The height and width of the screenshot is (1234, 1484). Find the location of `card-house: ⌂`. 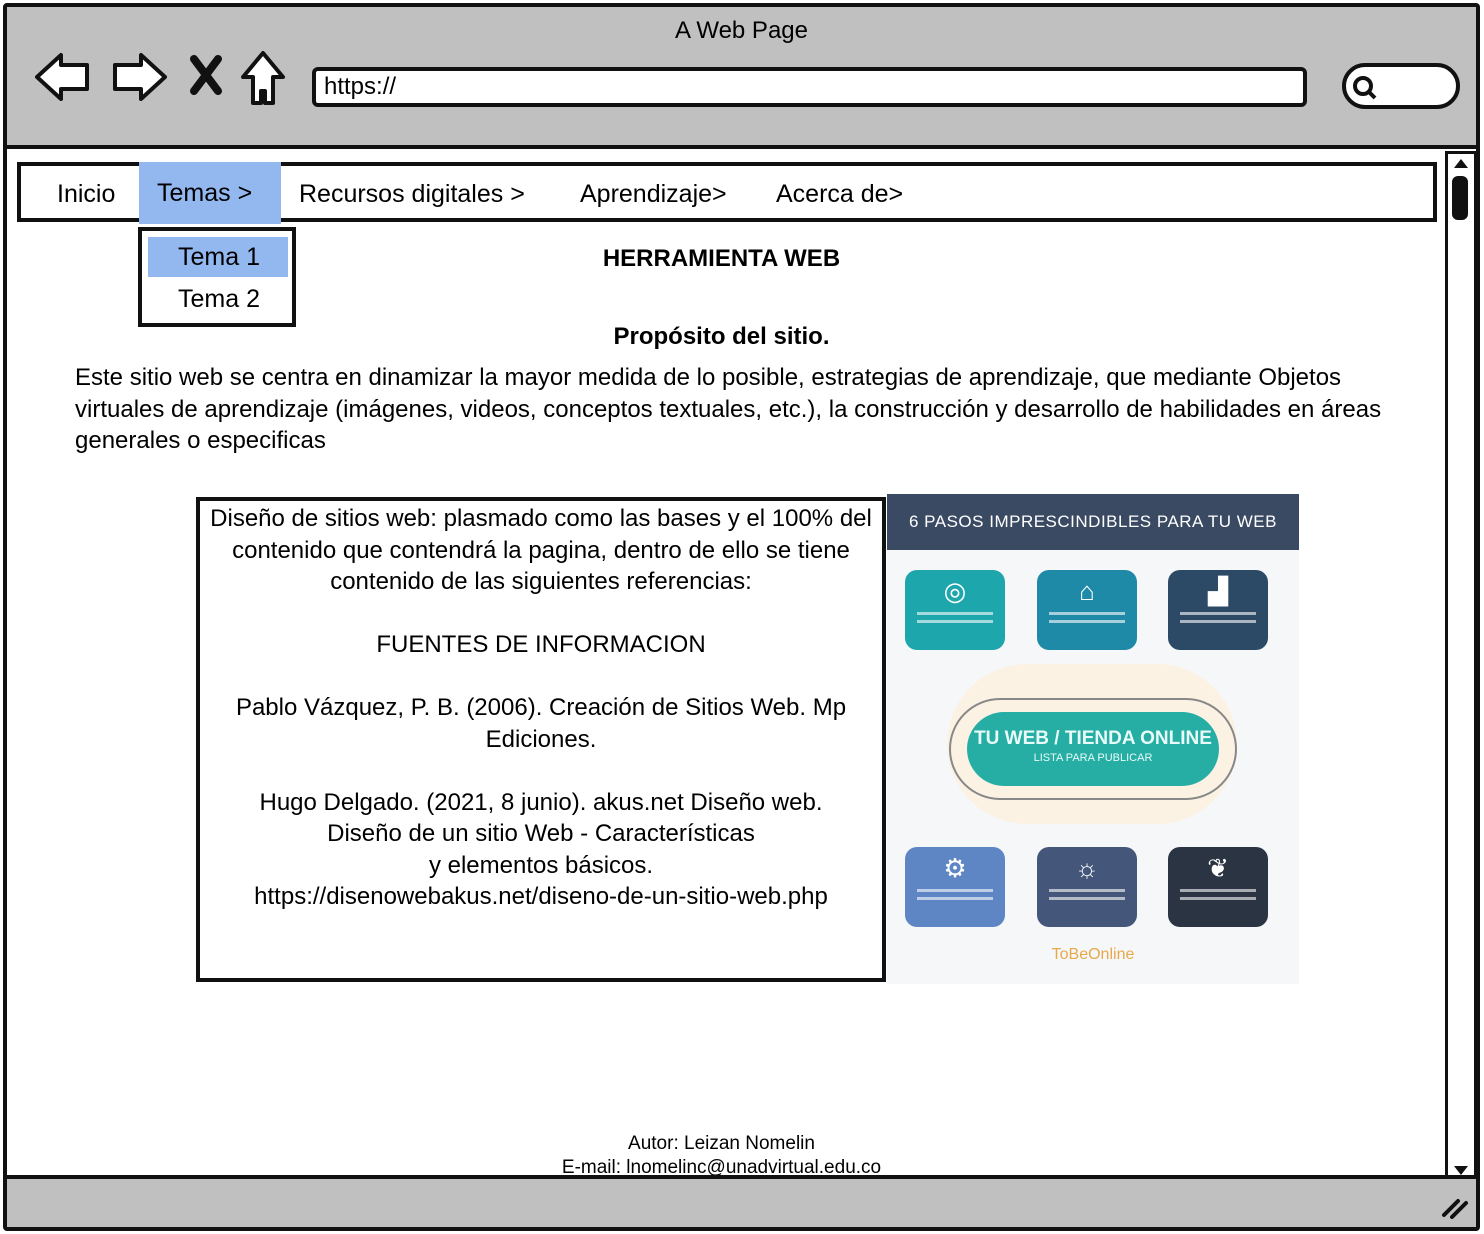

card-house: ⌂ is located at coordinates (1087, 610).